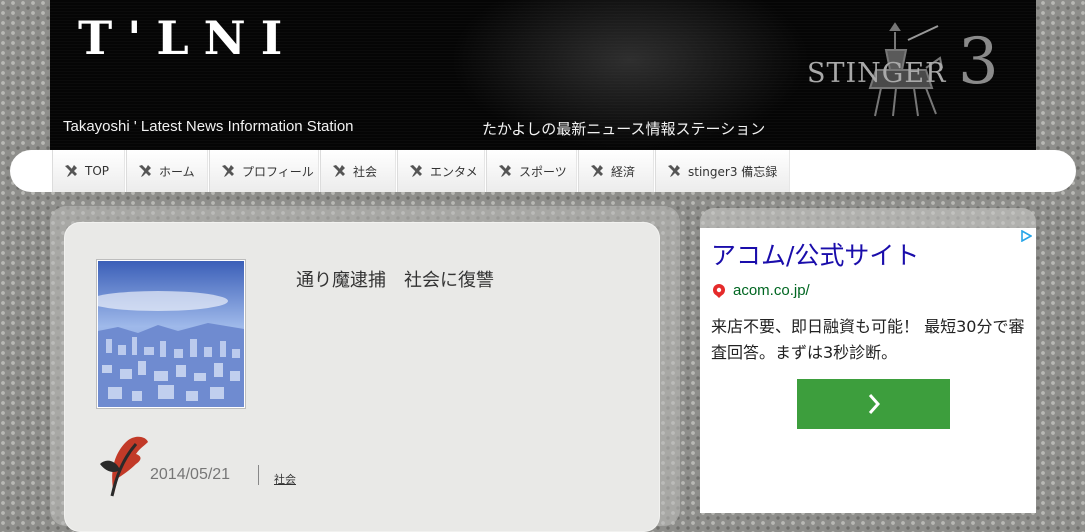 The image size is (1085, 532). What do you see at coordinates (771, 290) in the screenshot?
I see `ad-display-url: acom.co.jp/` at bounding box center [771, 290].